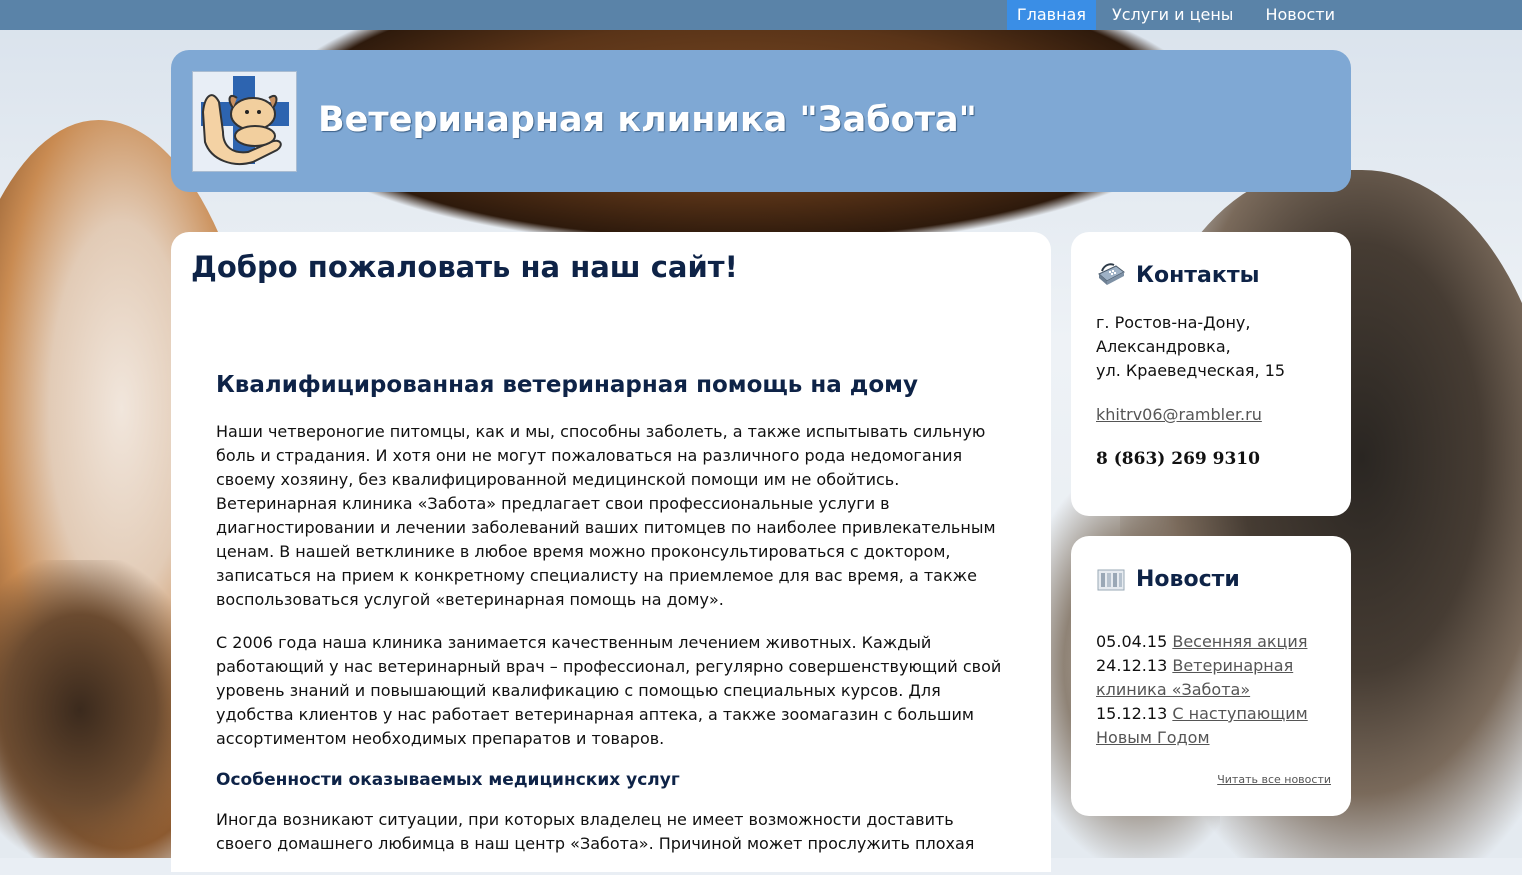 This screenshot has height=875, width=1522. I want to click on news-date: 24.12.13, so click(1132, 665).